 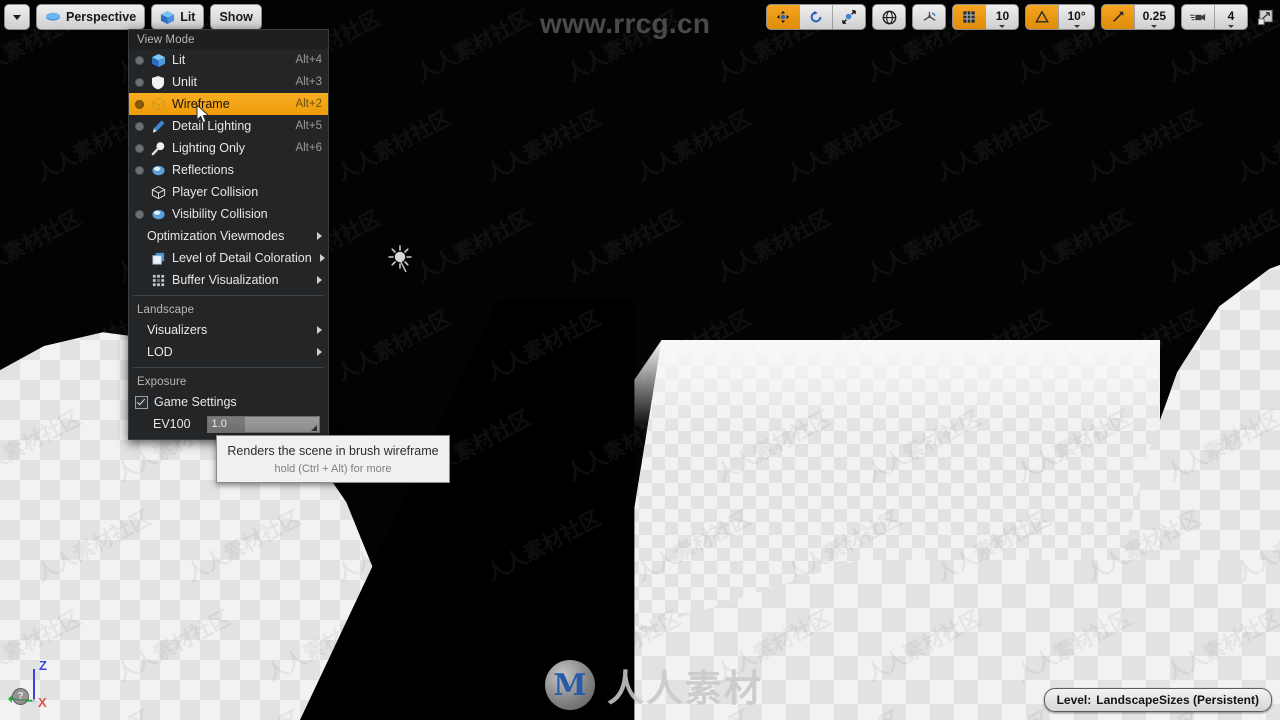 What do you see at coordinates (1001, 17) in the screenshot?
I see `grid-snap-value: 10` at bounding box center [1001, 17].